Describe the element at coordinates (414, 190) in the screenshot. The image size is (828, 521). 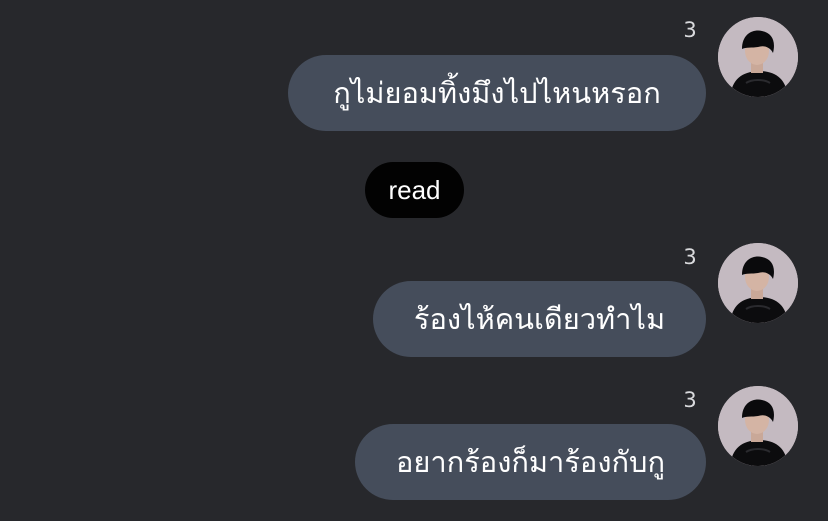
I see `read-receipt: read` at that location.